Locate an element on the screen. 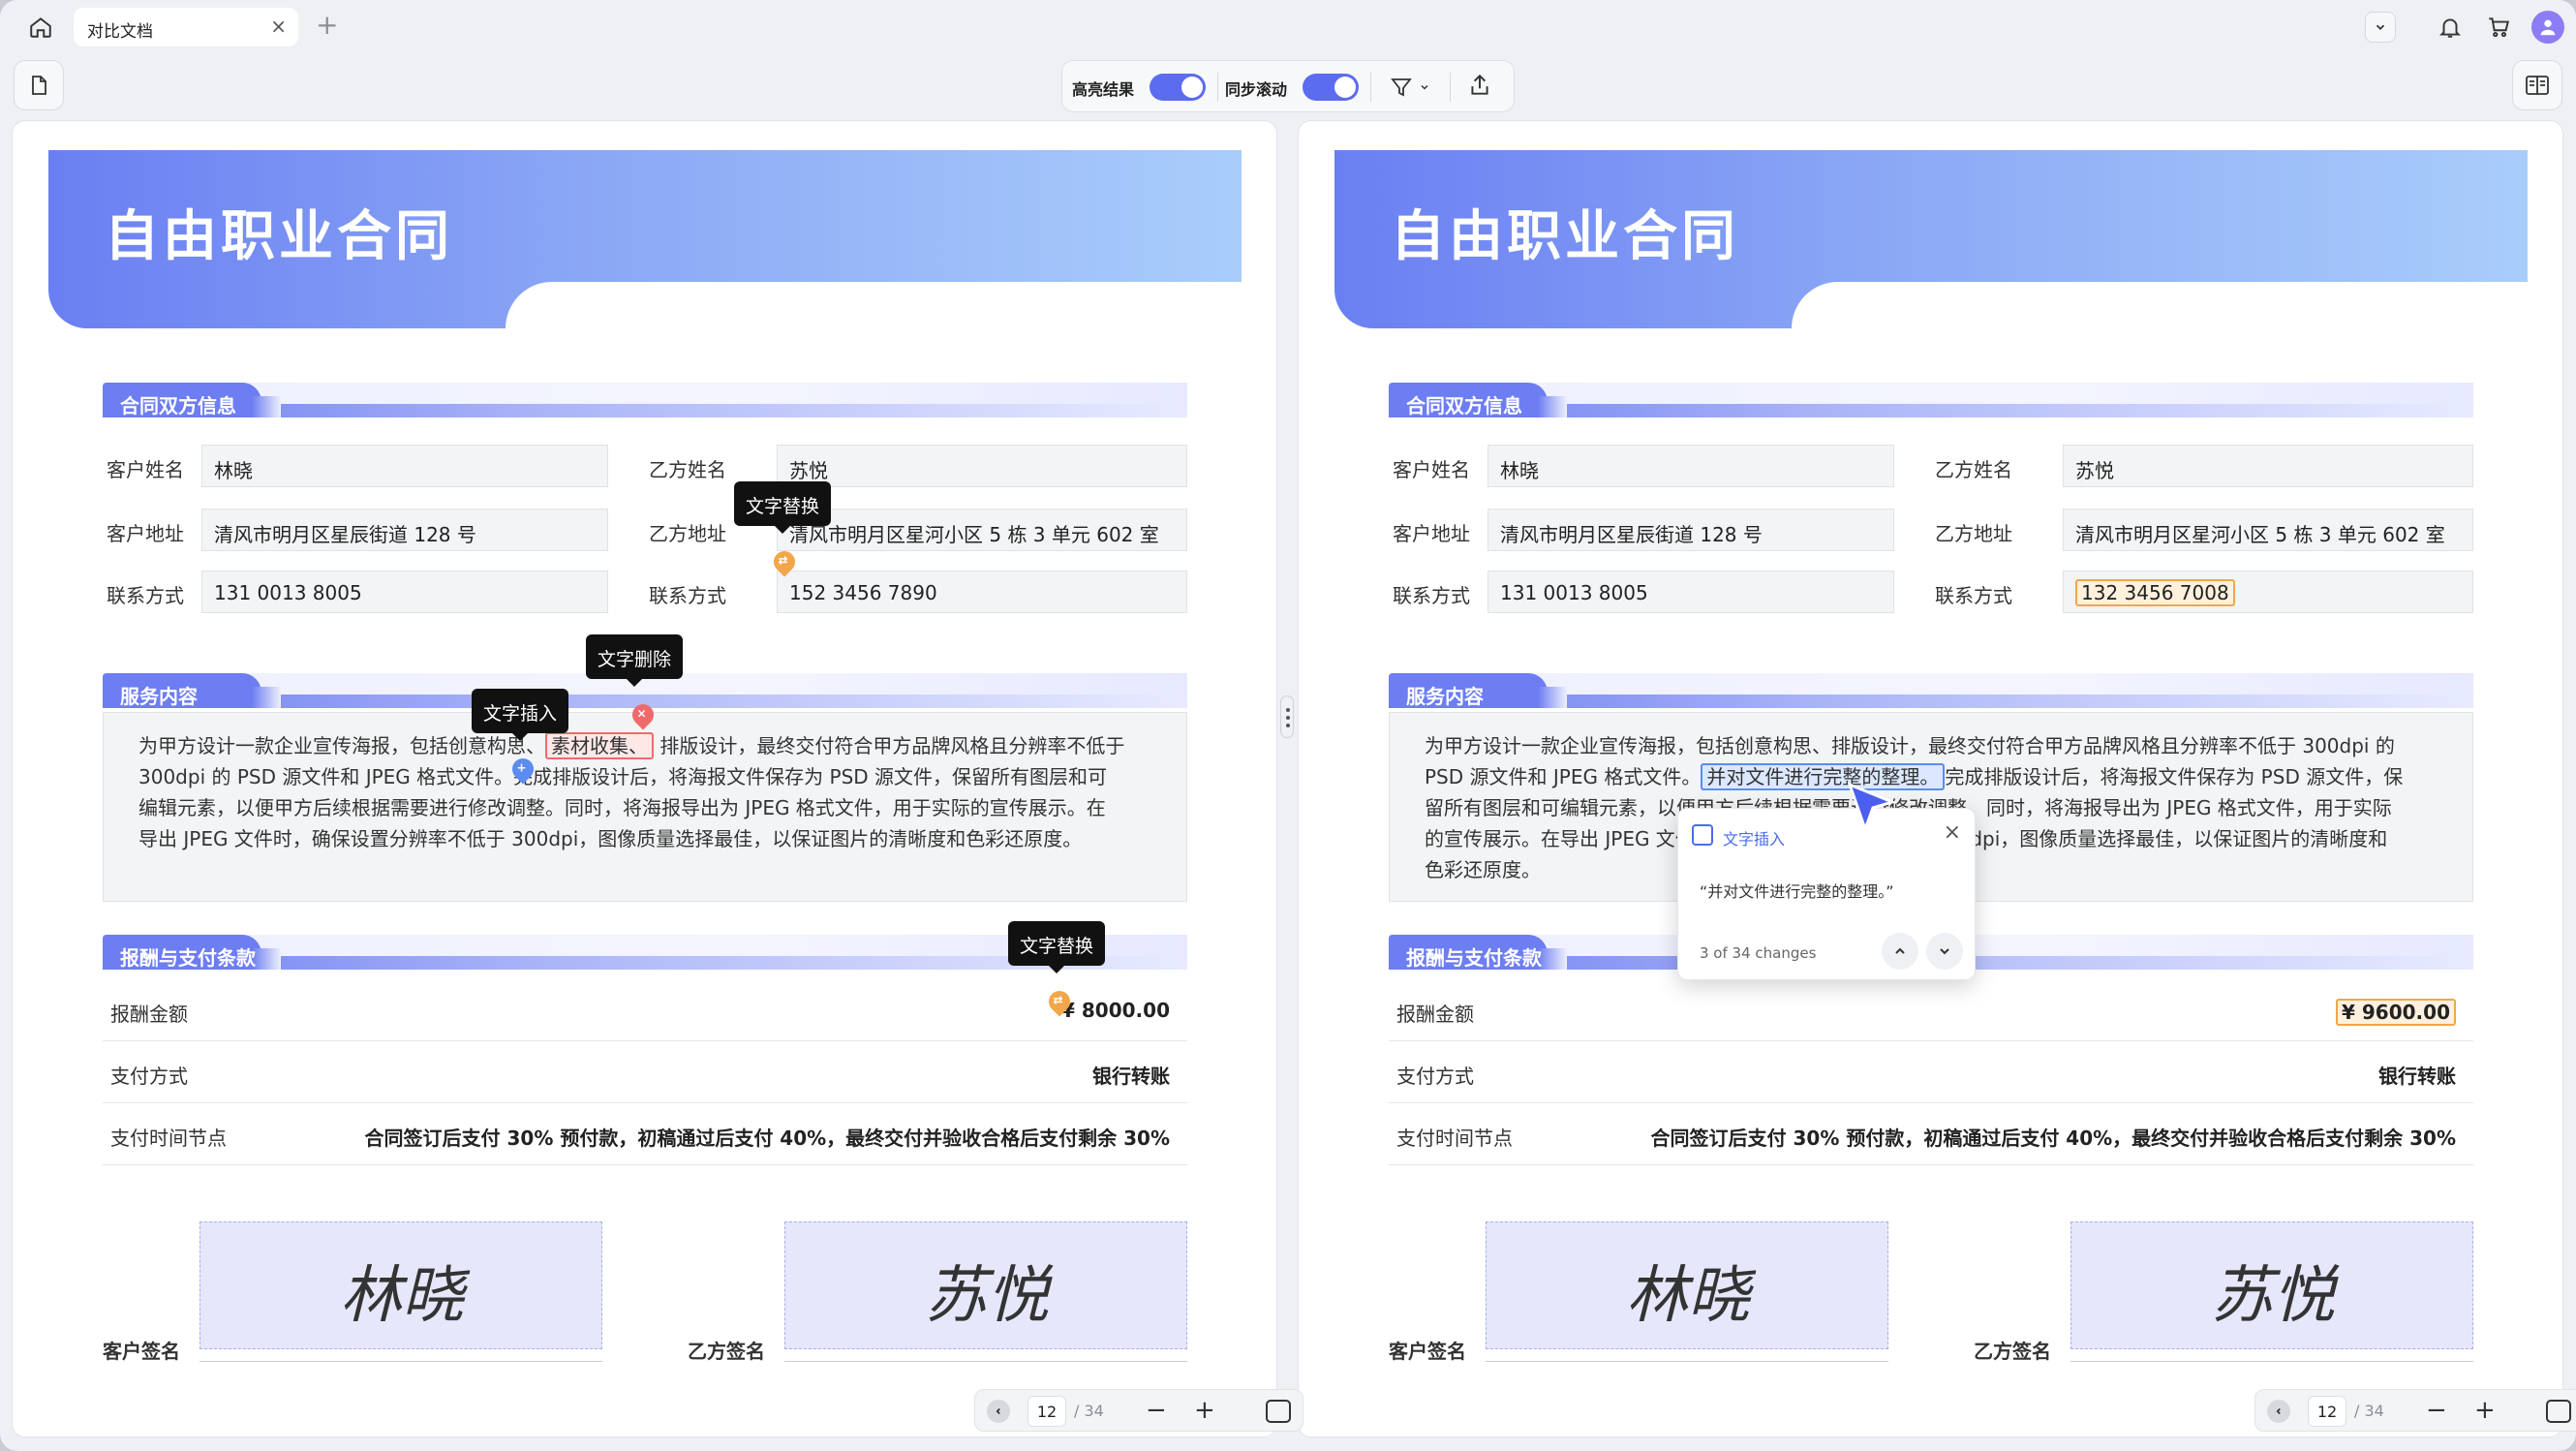  home-button is located at coordinates (40, 27).